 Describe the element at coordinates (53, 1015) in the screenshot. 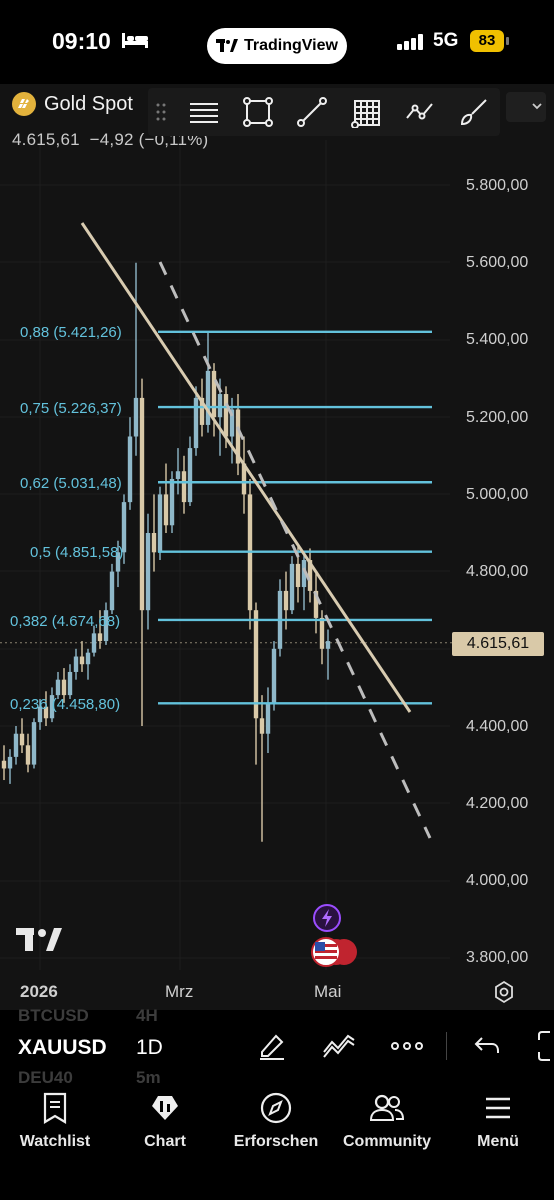

I see `ghost-symbol: BTCUSD` at that location.